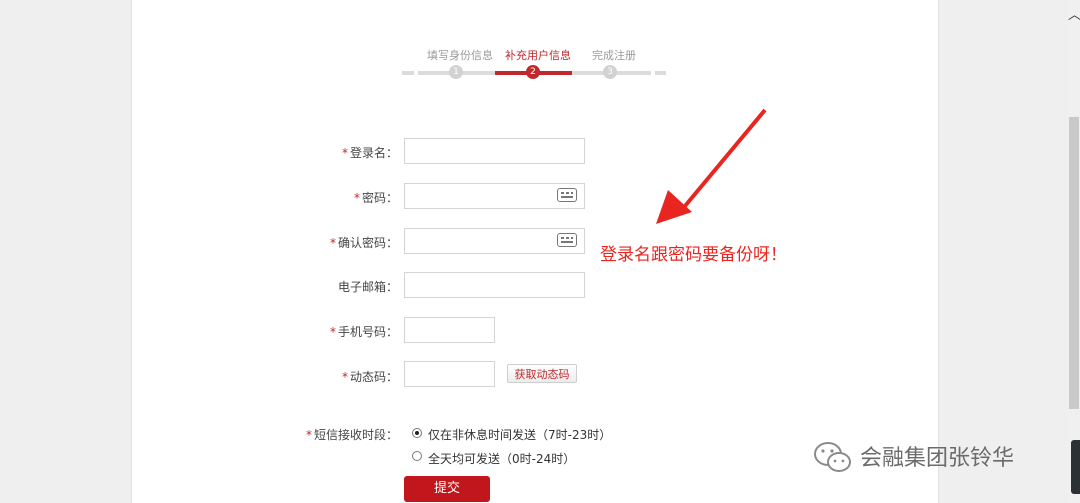 Image resolution: width=1080 pixels, height=503 pixels. What do you see at coordinates (449, 330) in the screenshot?
I see `phone-input` at bounding box center [449, 330].